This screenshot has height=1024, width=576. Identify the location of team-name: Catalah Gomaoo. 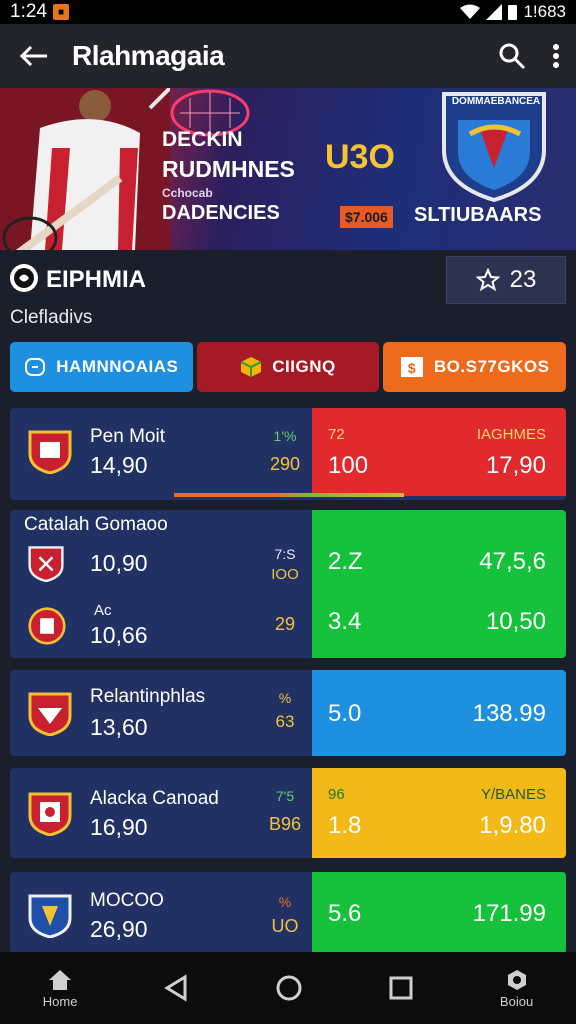
(96, 524).